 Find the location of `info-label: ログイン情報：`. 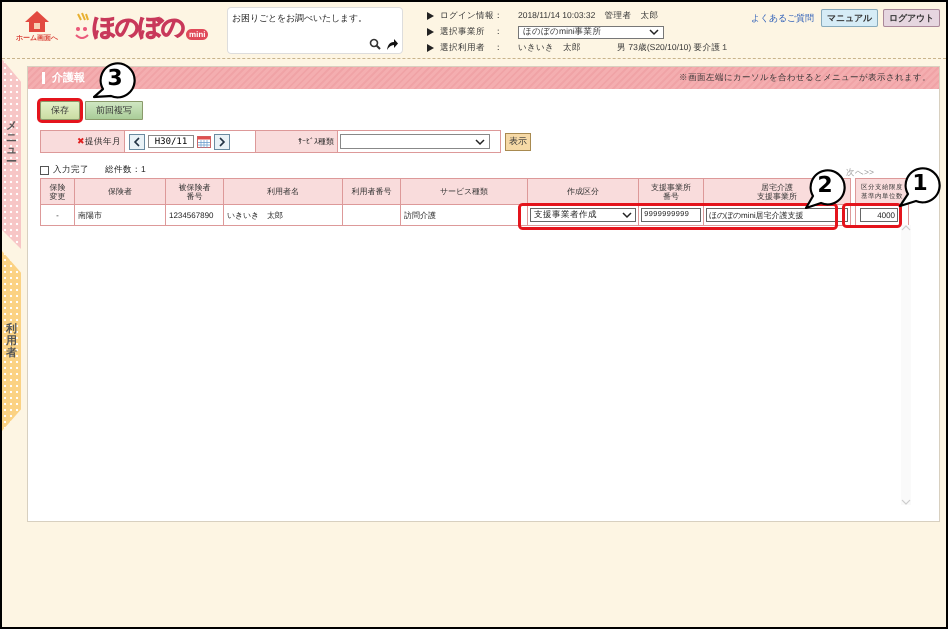

info-label: ログイン情報： is located at coordinates (472, 16).